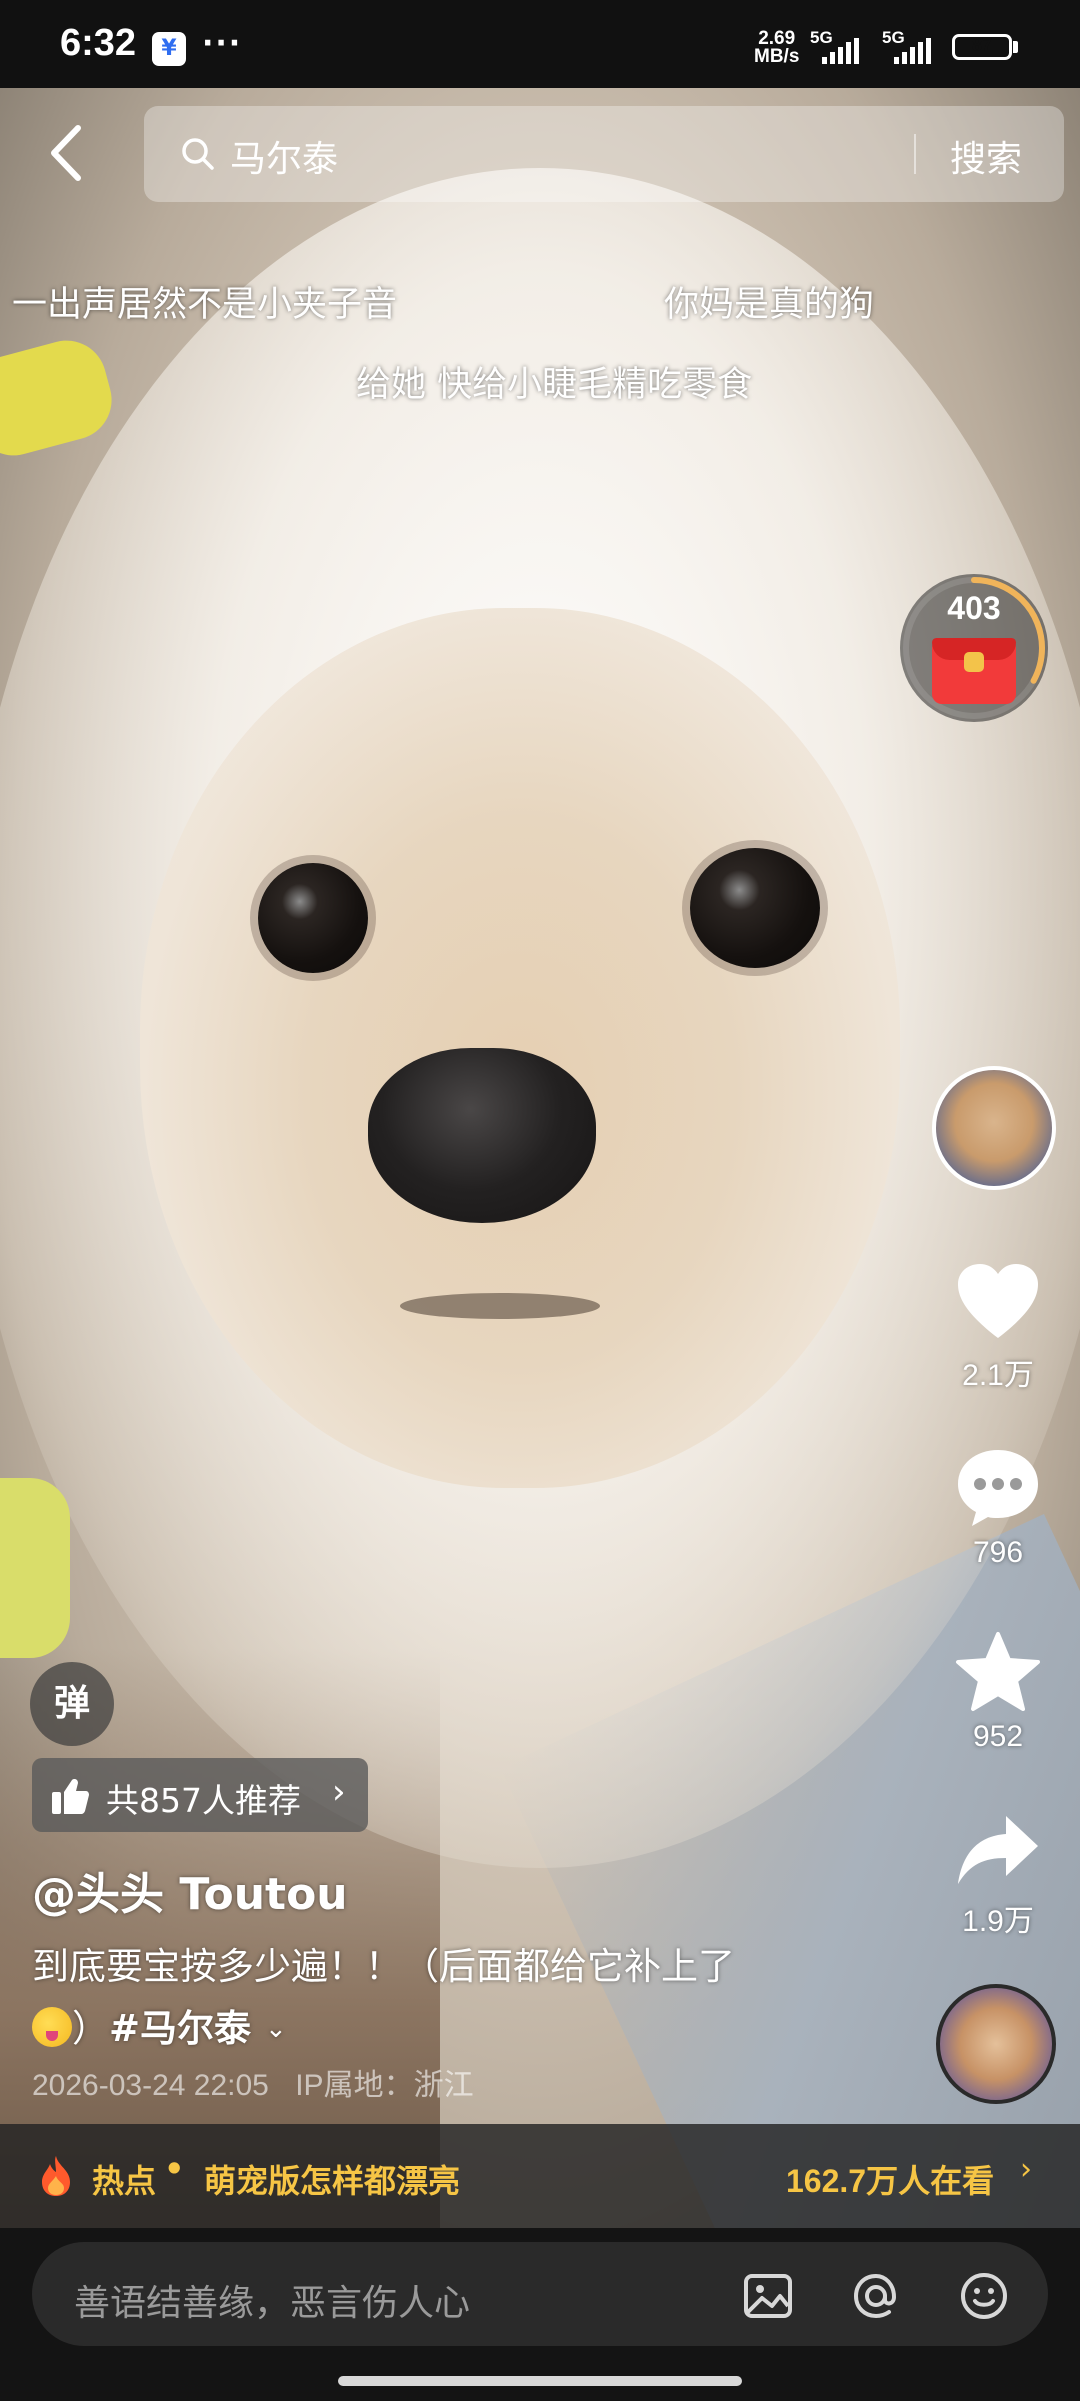  I want to click on dog-mouth, so click(500, 1306).